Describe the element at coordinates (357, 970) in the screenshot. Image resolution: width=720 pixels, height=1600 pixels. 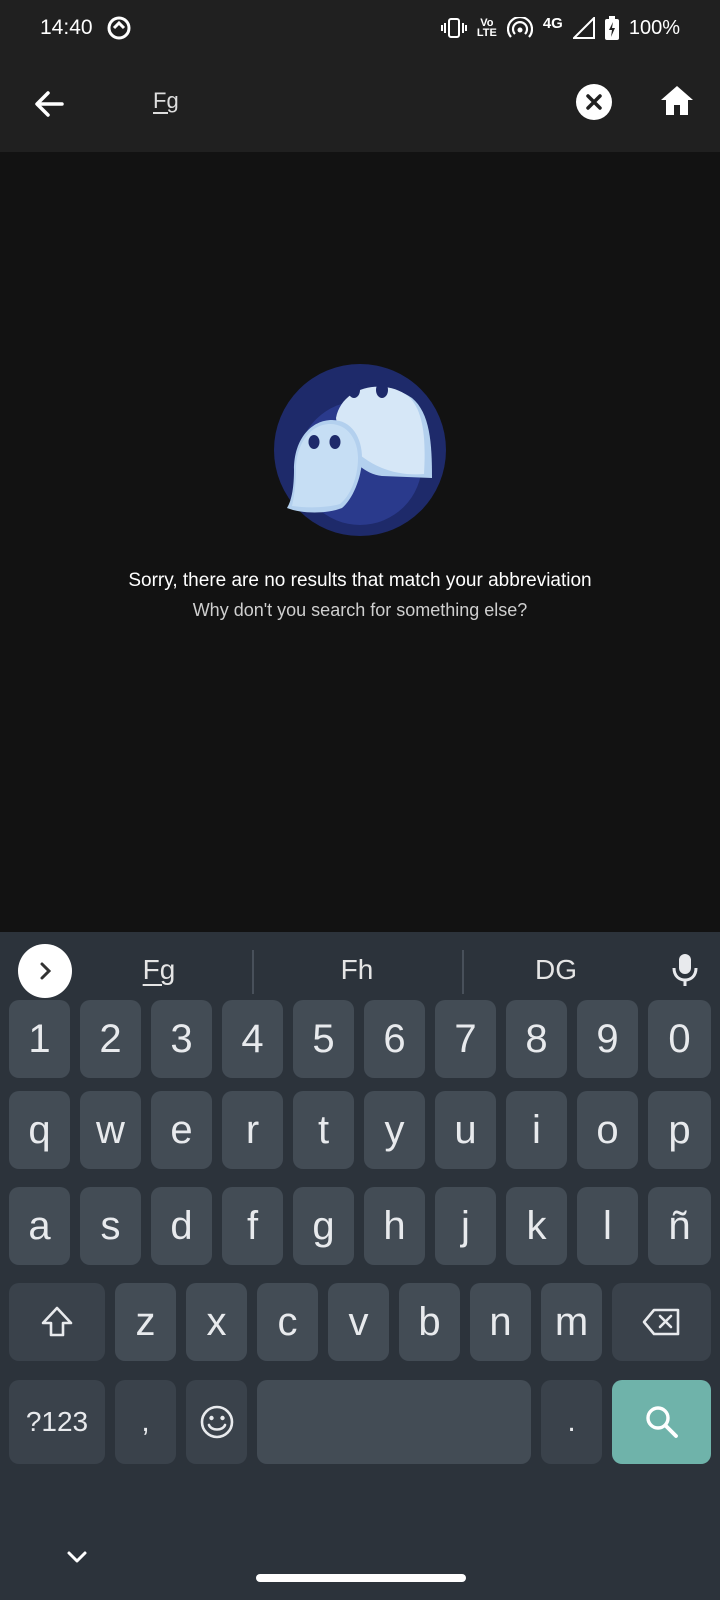
I see `suggestion-2: Fh` at that location.